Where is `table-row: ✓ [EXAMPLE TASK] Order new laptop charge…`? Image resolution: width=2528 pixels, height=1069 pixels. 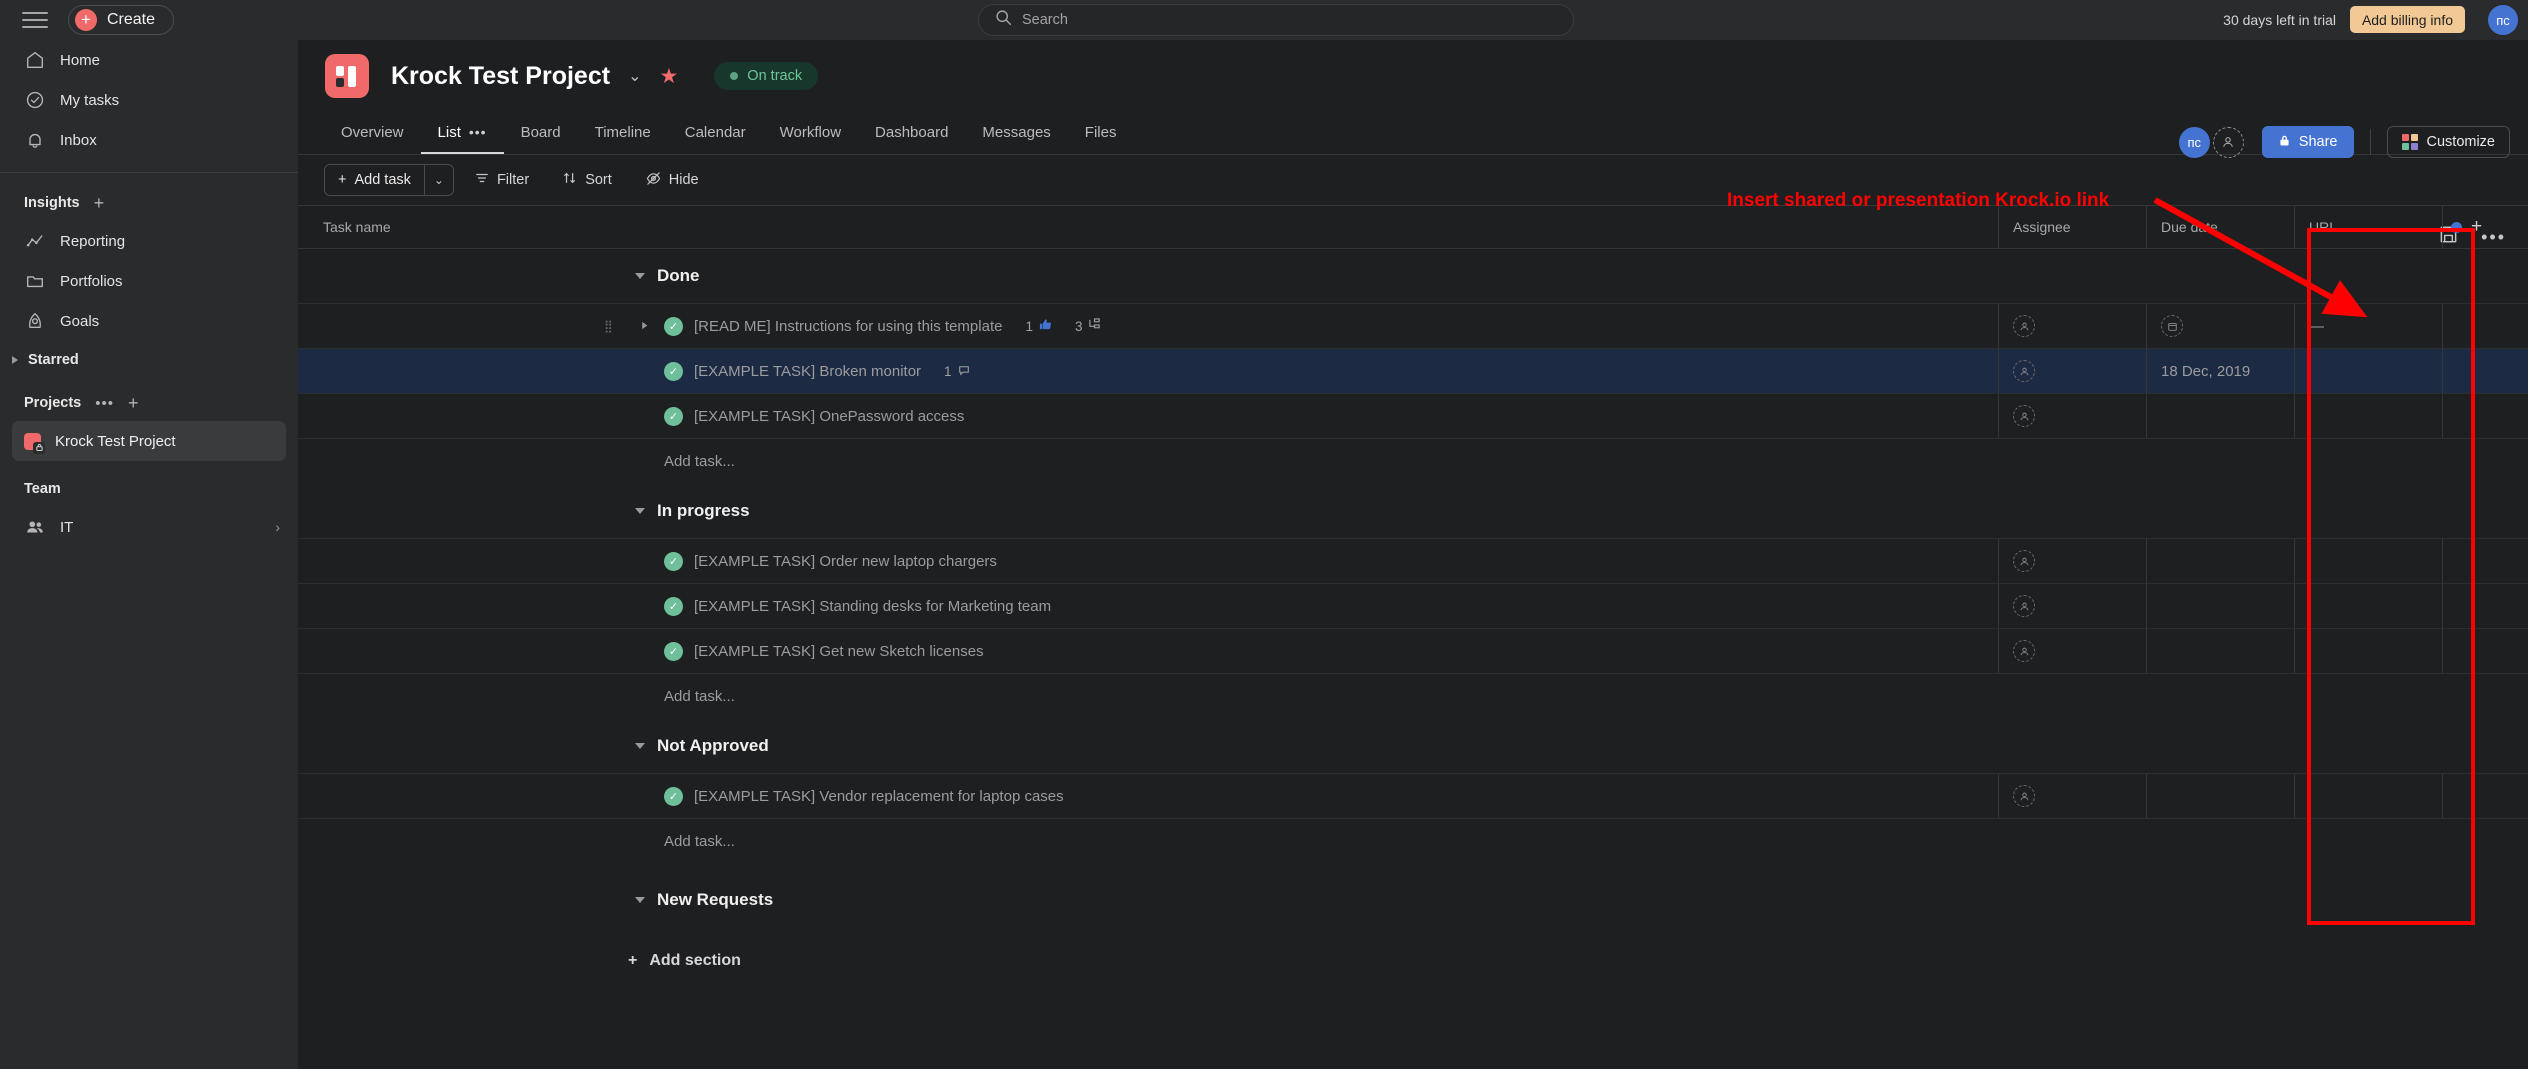
table-row: ✓ [EXAMPLE TASK] Order new laptop charge… is located at coordinates (1413, 560).